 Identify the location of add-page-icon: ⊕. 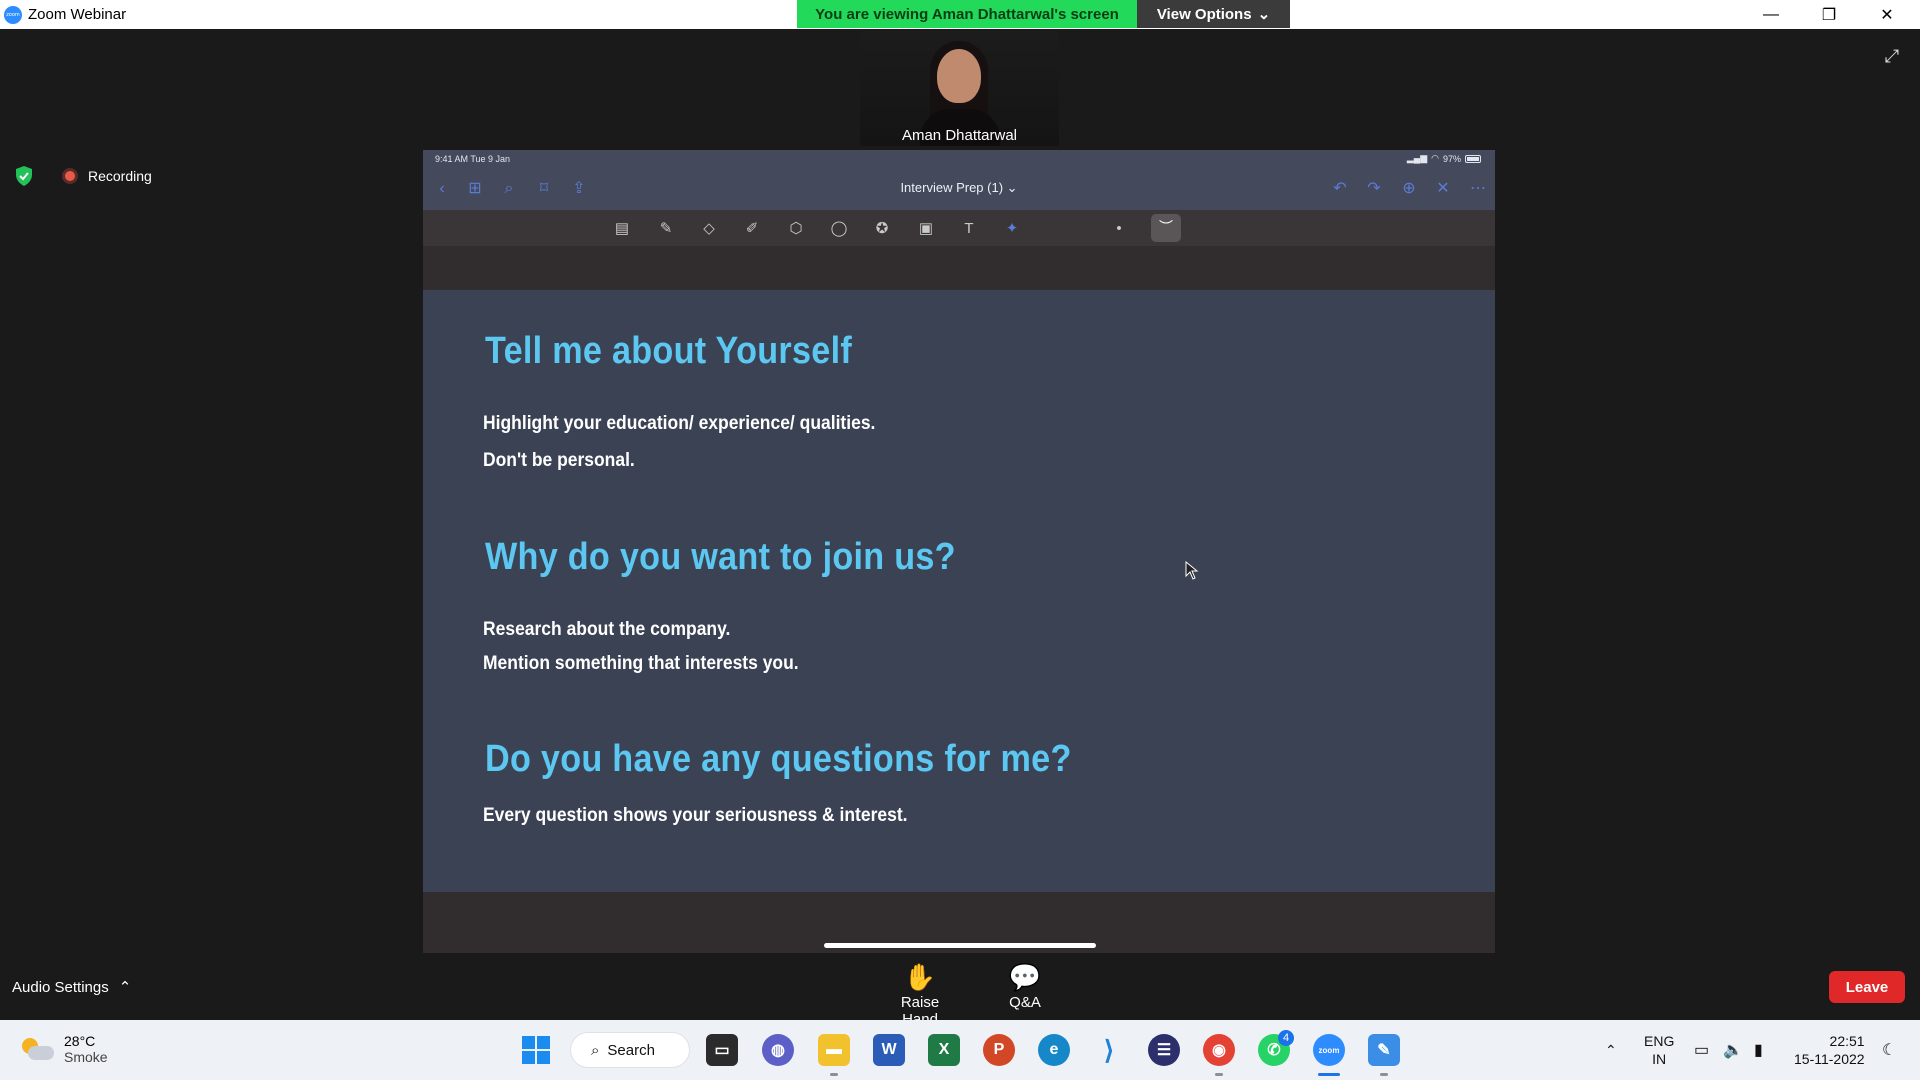
(1409, 188).